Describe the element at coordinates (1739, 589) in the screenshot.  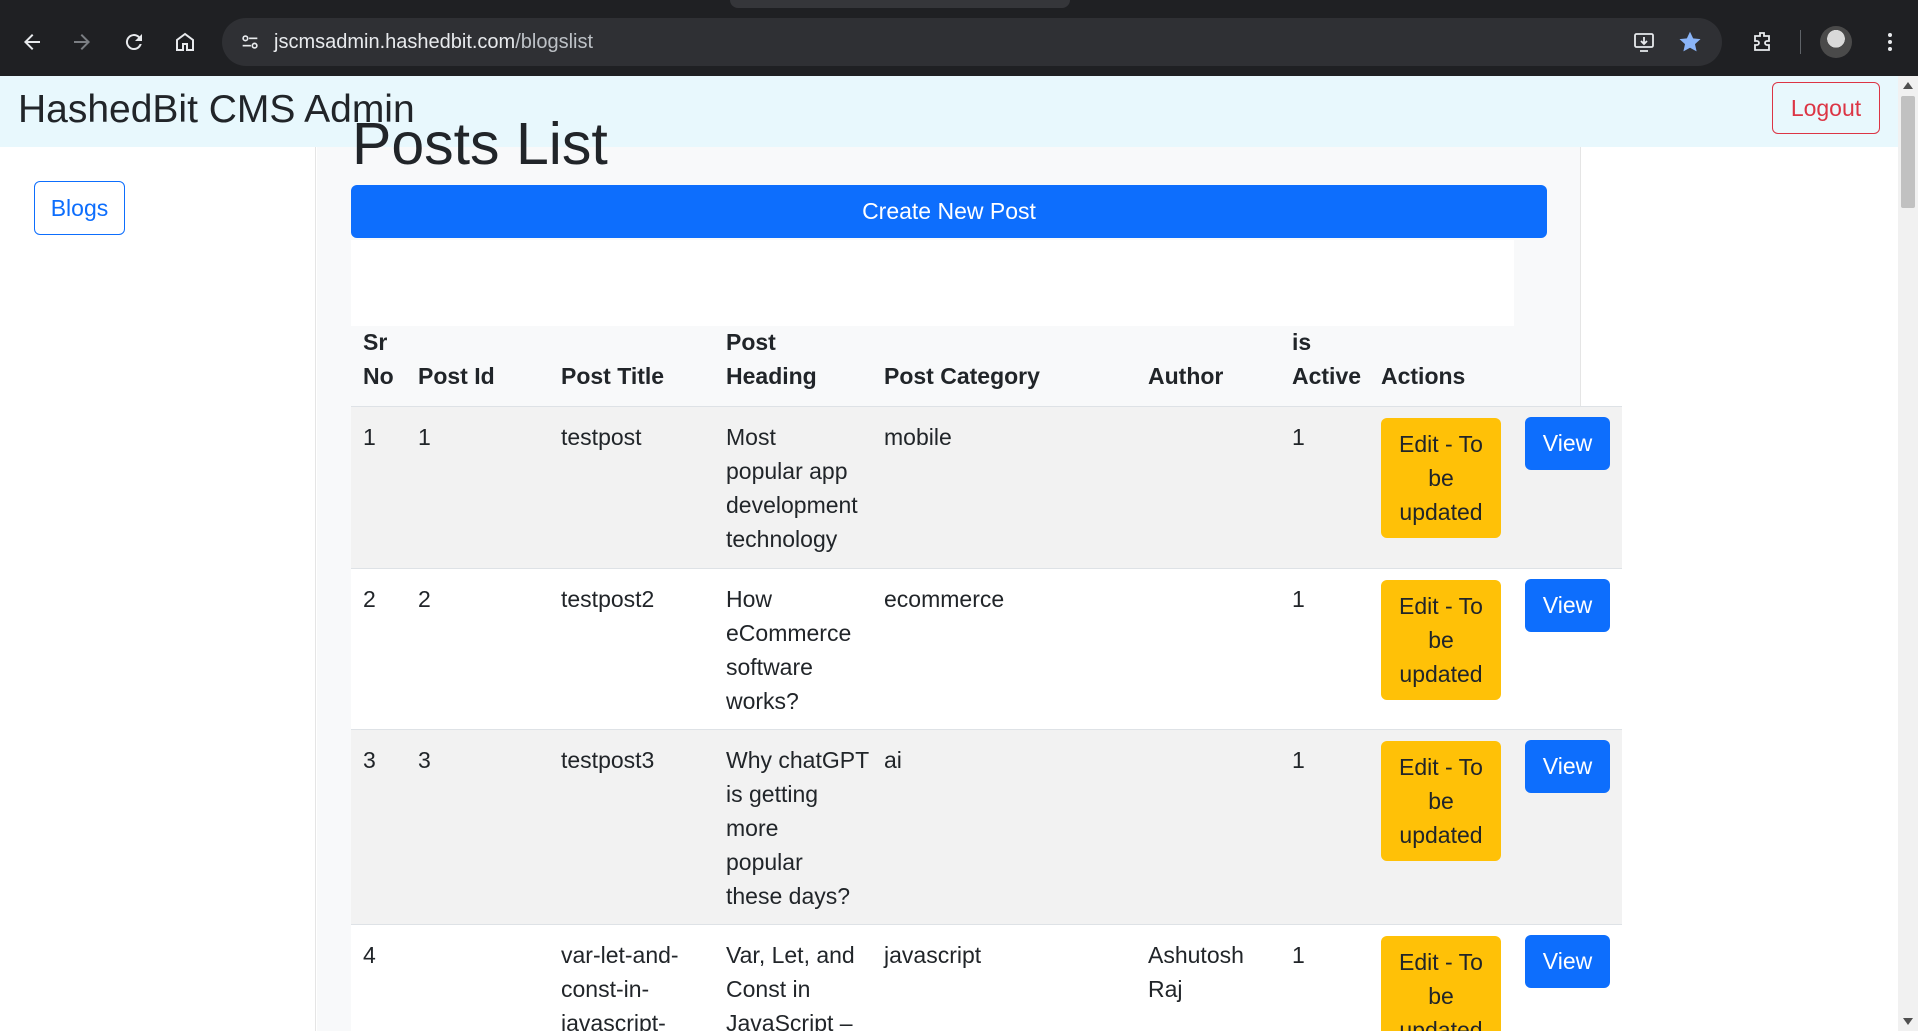
I see `right-panel` at that location.